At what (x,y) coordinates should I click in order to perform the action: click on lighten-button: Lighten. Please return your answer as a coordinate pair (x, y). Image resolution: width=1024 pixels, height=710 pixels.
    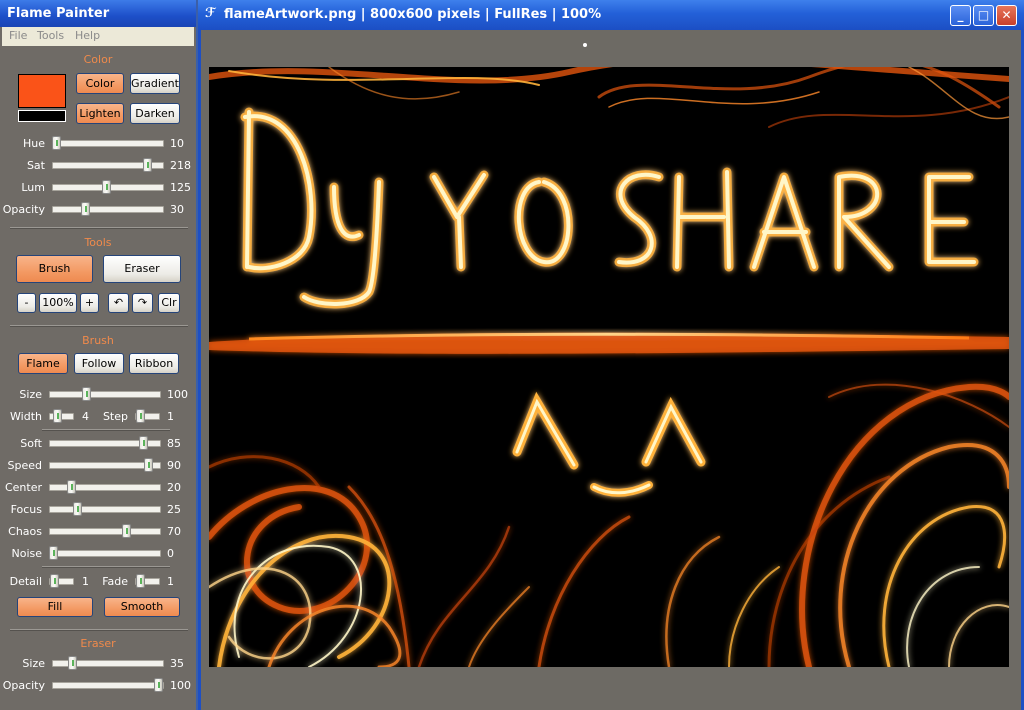
    Looking at the image, I should click on (100, 113).